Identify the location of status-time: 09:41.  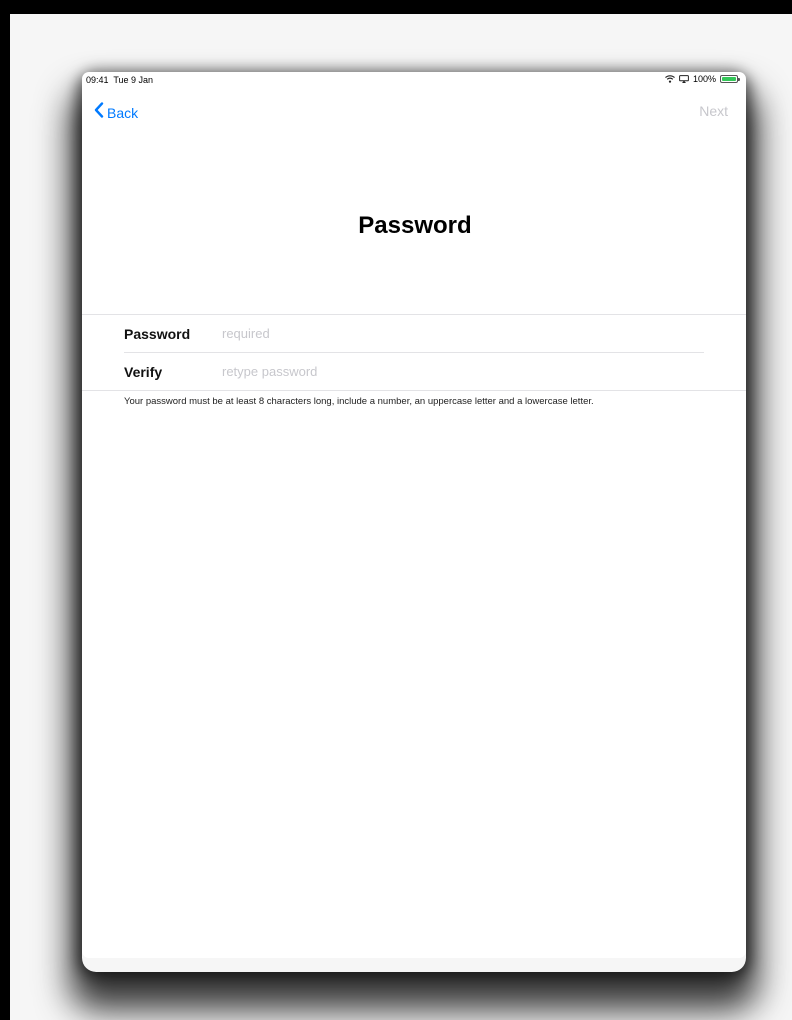
(97, 80).